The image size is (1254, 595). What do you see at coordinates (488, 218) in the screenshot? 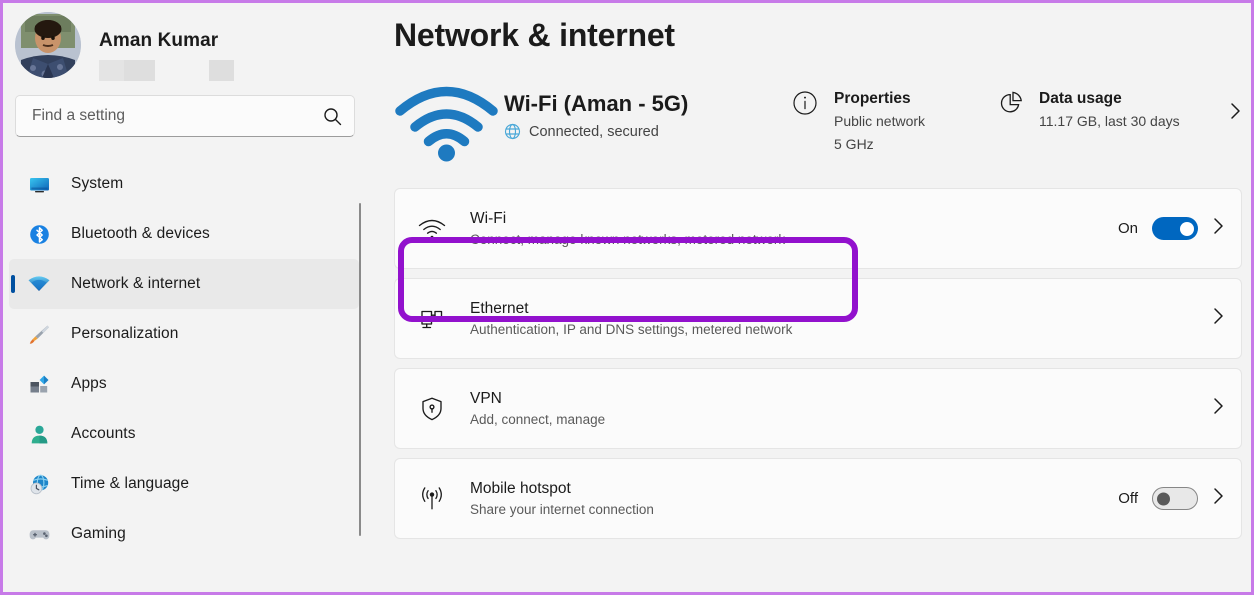
I see `setting-title: Wi-Fi` at bounding box center [488, 218].